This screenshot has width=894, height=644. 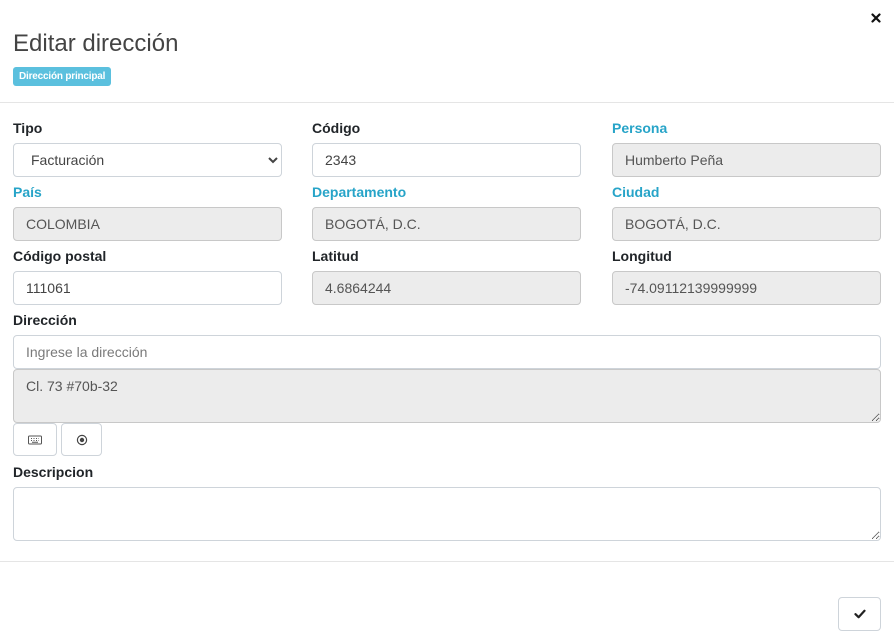 I want to click on departamento-field, so click(x=446, y=224).